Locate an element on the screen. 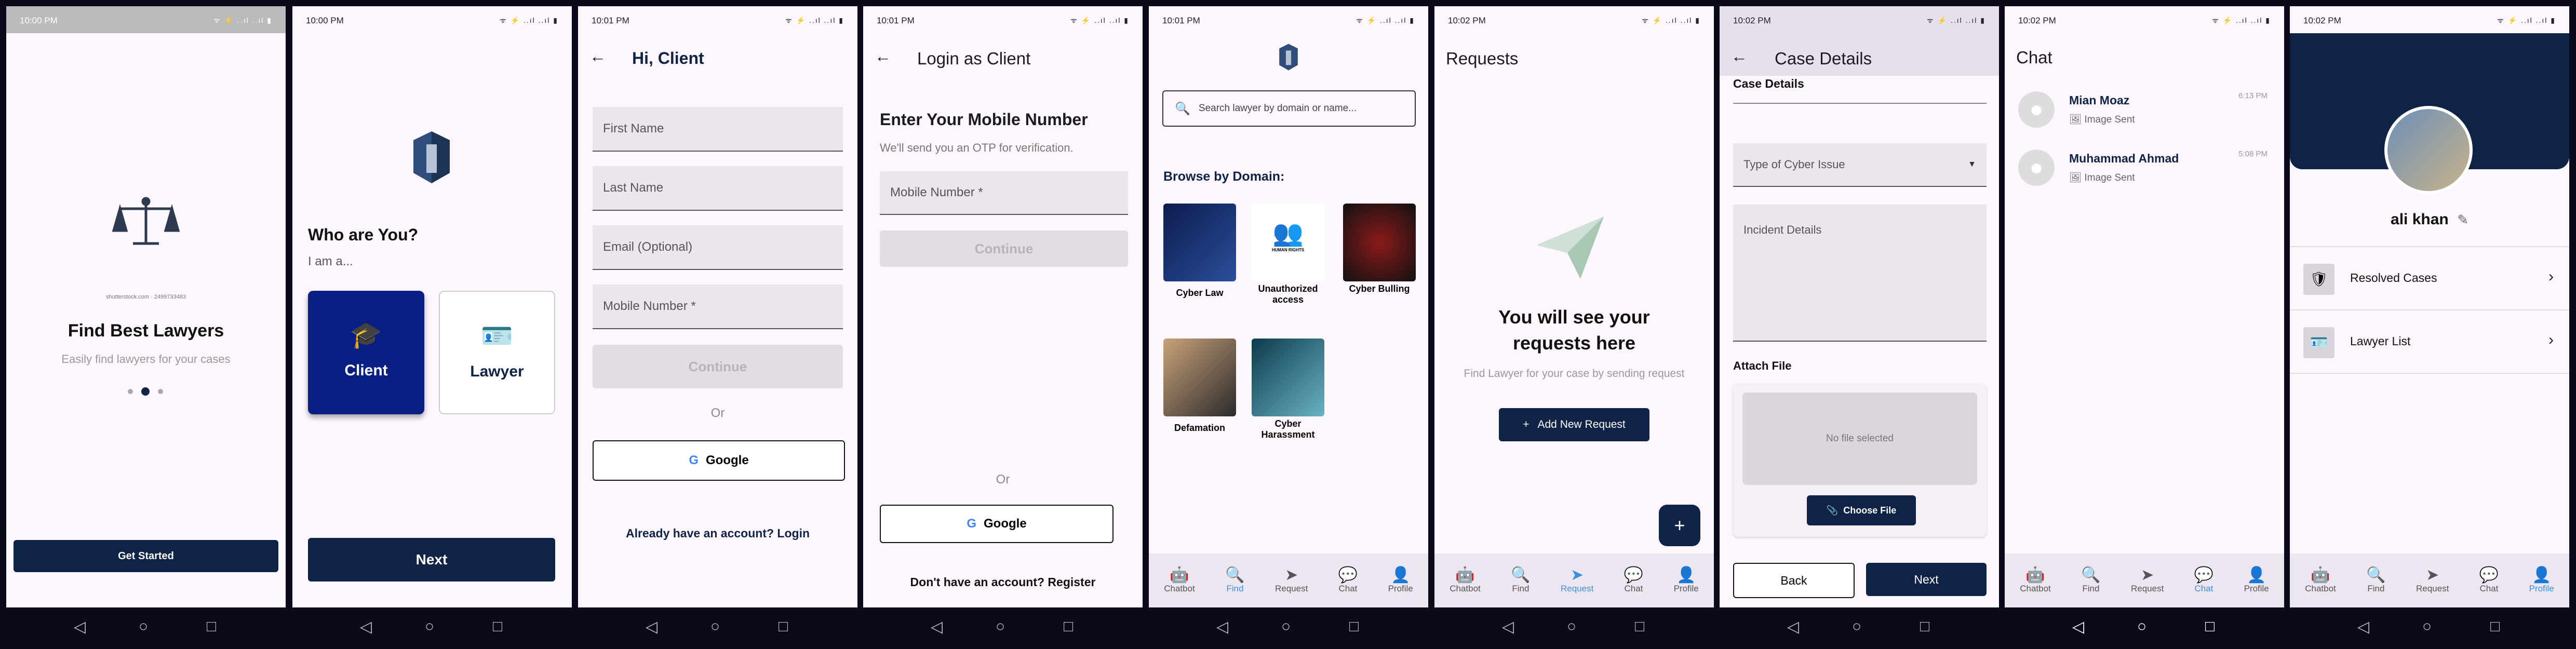 The width and height of the screenshot is (2576, 649). page-title: Chat is located at coordinates (2034, 57).